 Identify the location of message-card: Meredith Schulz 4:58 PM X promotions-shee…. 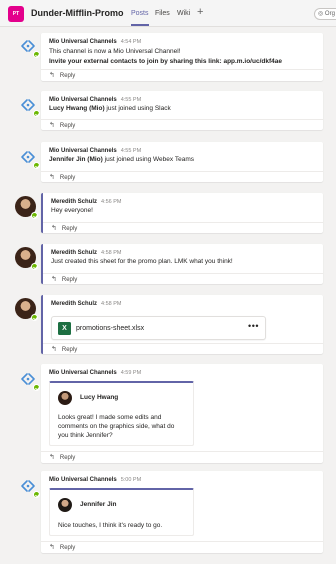
(182, 324).